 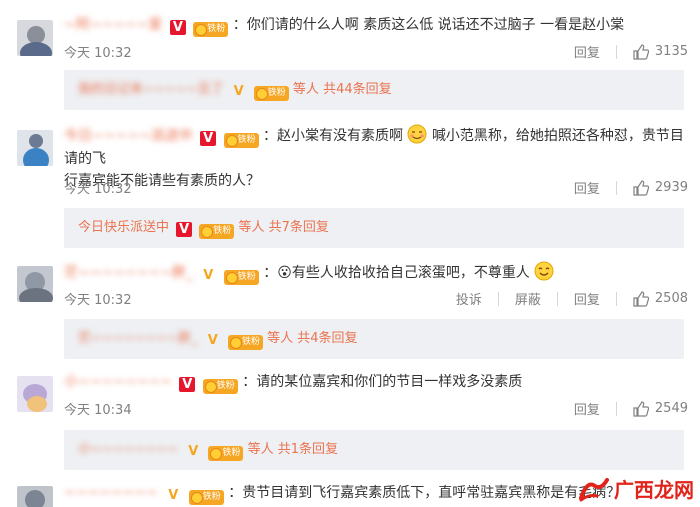 I want to click on like-count: 2508, so click(x=671, y=298).